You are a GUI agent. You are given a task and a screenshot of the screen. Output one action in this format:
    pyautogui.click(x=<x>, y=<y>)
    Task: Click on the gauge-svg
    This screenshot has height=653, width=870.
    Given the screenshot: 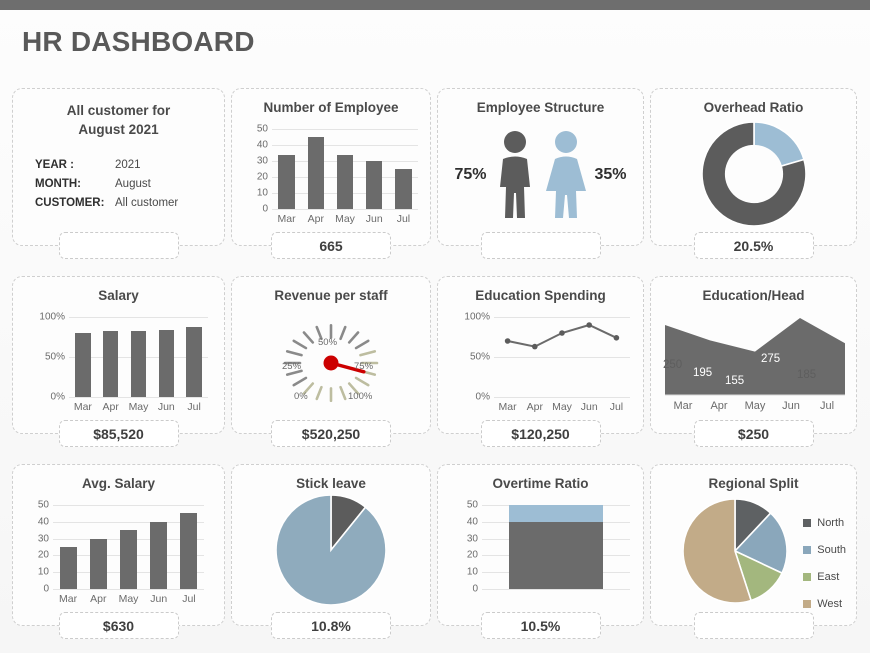 What is the action you would take?
    pyautogui.click(x=331, y=363)
    